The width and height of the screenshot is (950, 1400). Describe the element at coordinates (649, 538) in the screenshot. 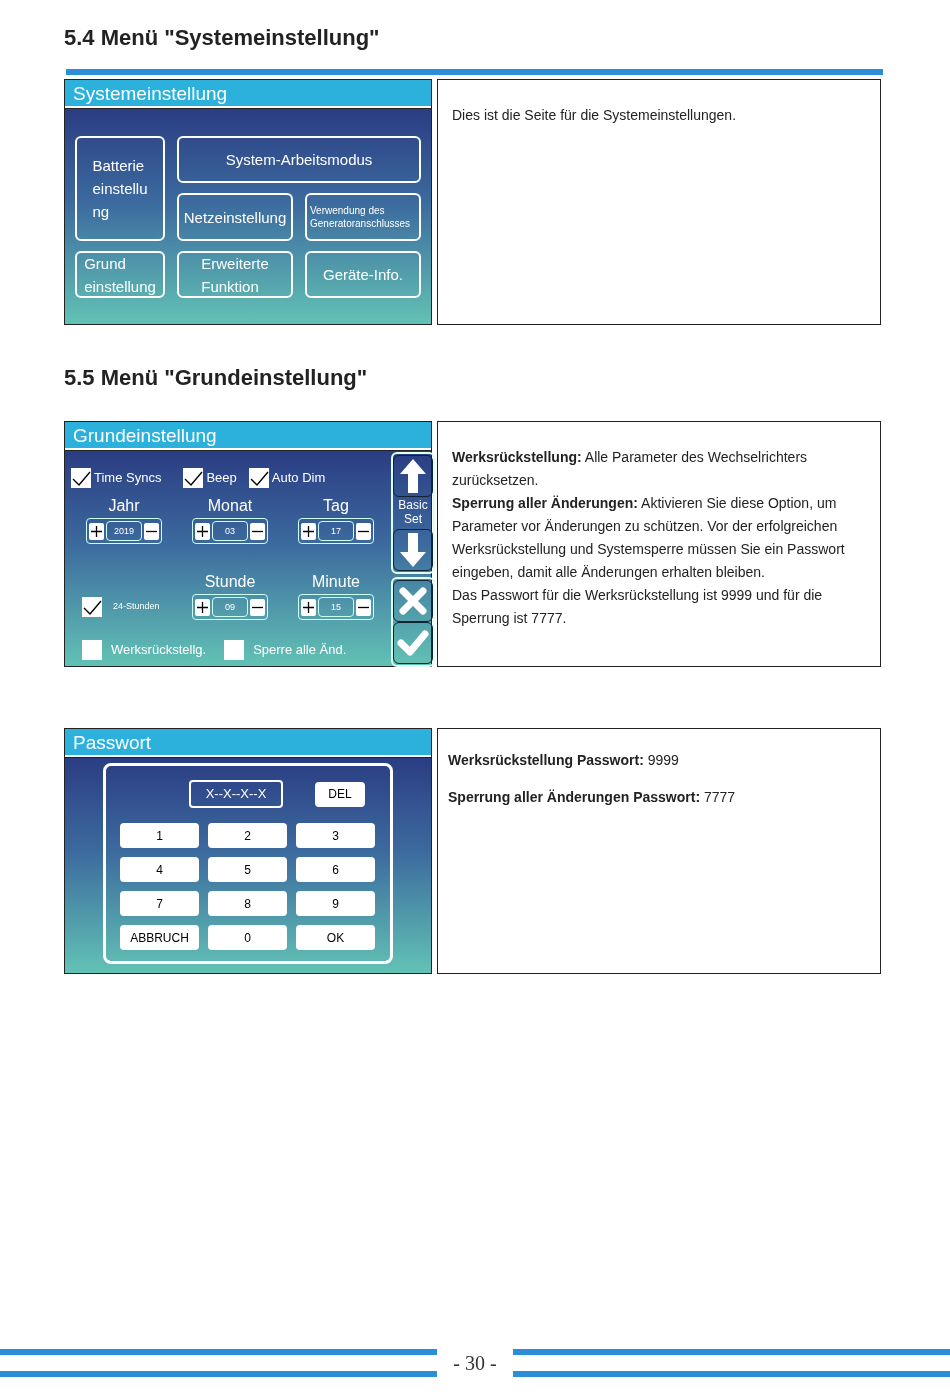

I see `description-text: Sperrung aller Änderungen: Aktivieren Sie diese Option, um Parameter vor Änderungen zu schützen. Vor der erfolgreichen Werksrückstellung und Systemsperre müssen Sie ein Passwort eingeben, damit alle Änderungen erhalten bleiben.` at that location.